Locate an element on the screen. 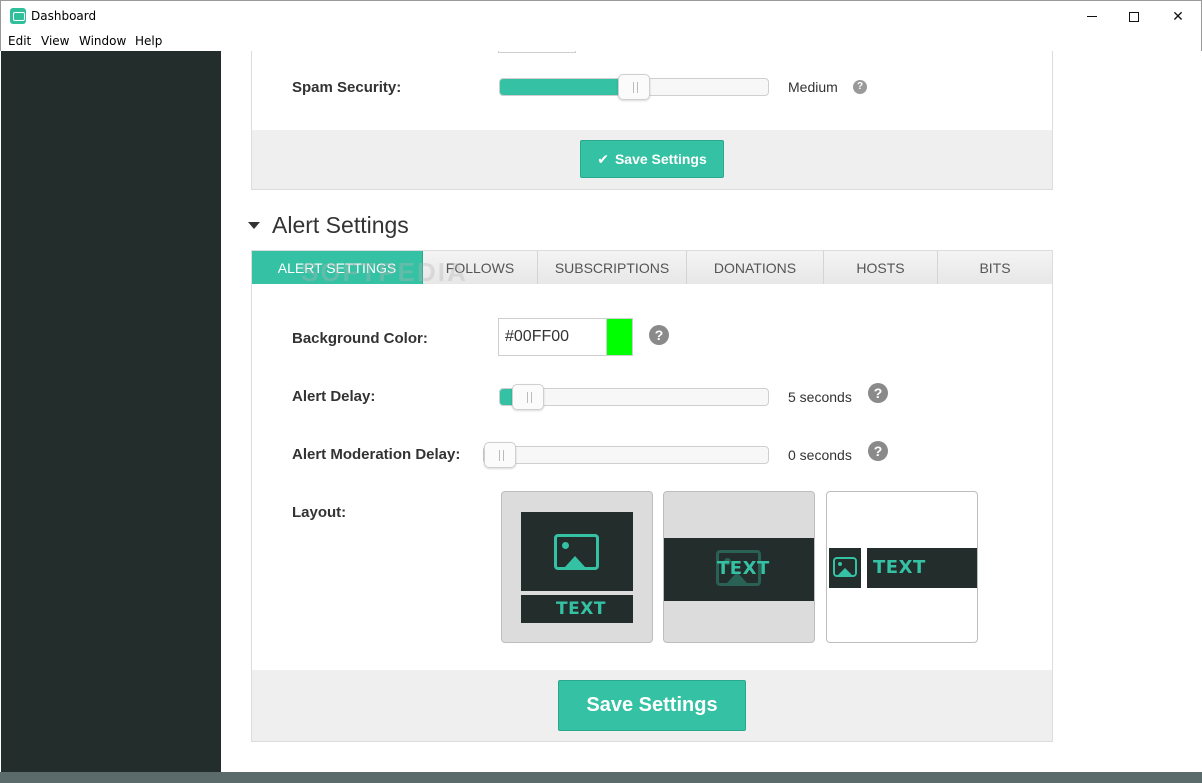  minimize-button is located at coordinates (1092, 16).